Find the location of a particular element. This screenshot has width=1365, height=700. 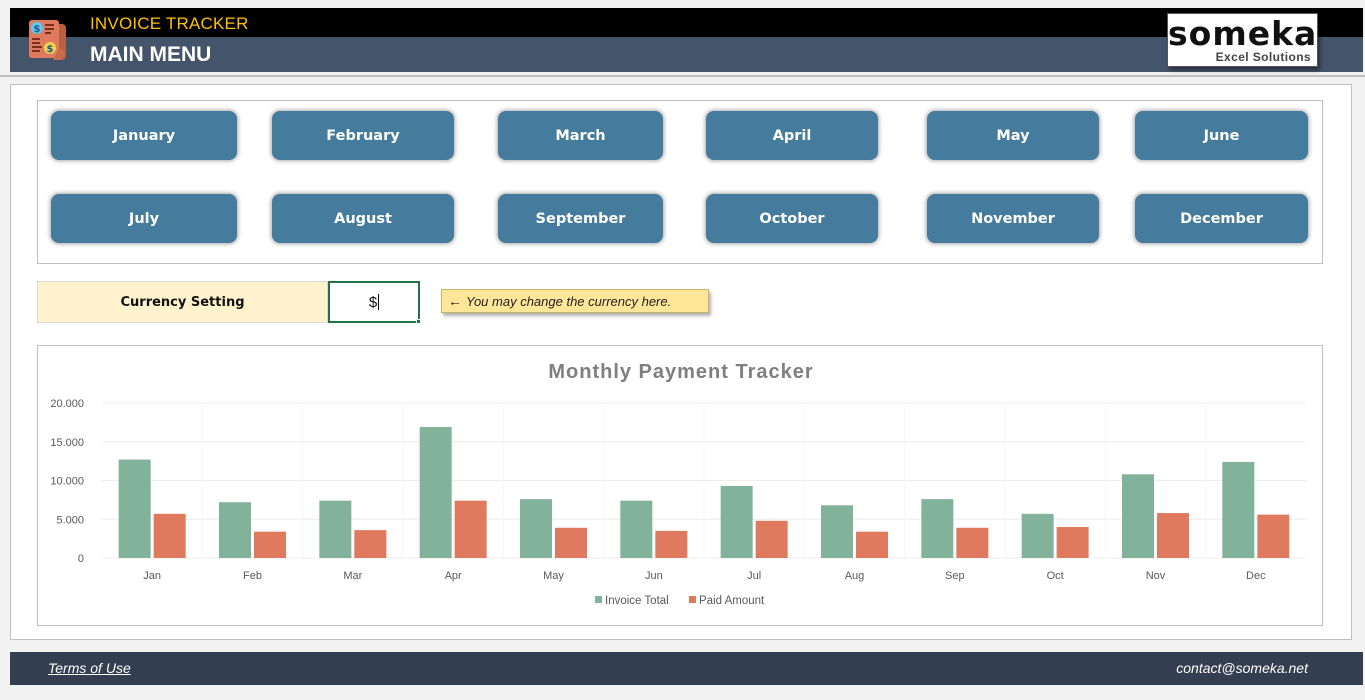

x-tick-label: Dec is located at coordinates (1256, 576).